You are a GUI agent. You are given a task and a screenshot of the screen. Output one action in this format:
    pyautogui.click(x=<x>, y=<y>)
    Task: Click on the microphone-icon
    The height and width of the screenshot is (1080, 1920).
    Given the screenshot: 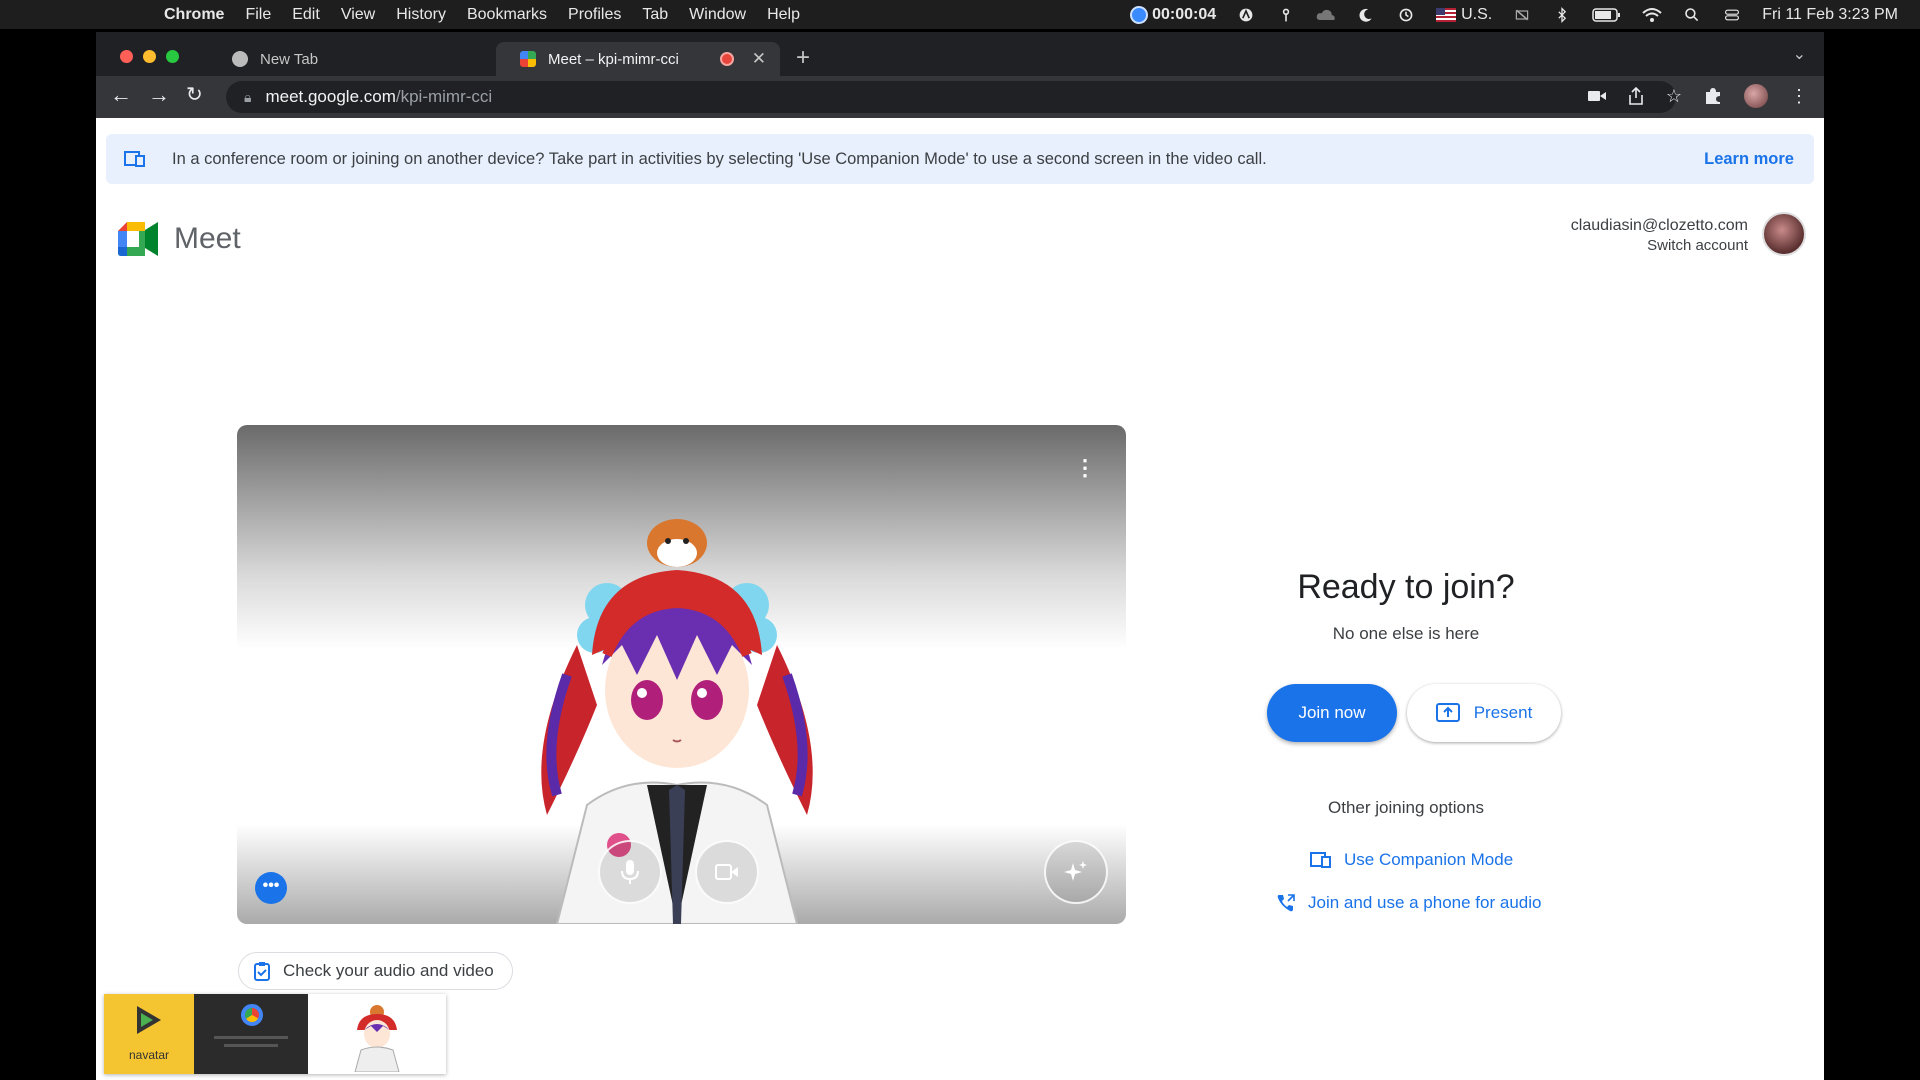 What is the action you would take?
    pyautogui.click(x=630, y=872)
    